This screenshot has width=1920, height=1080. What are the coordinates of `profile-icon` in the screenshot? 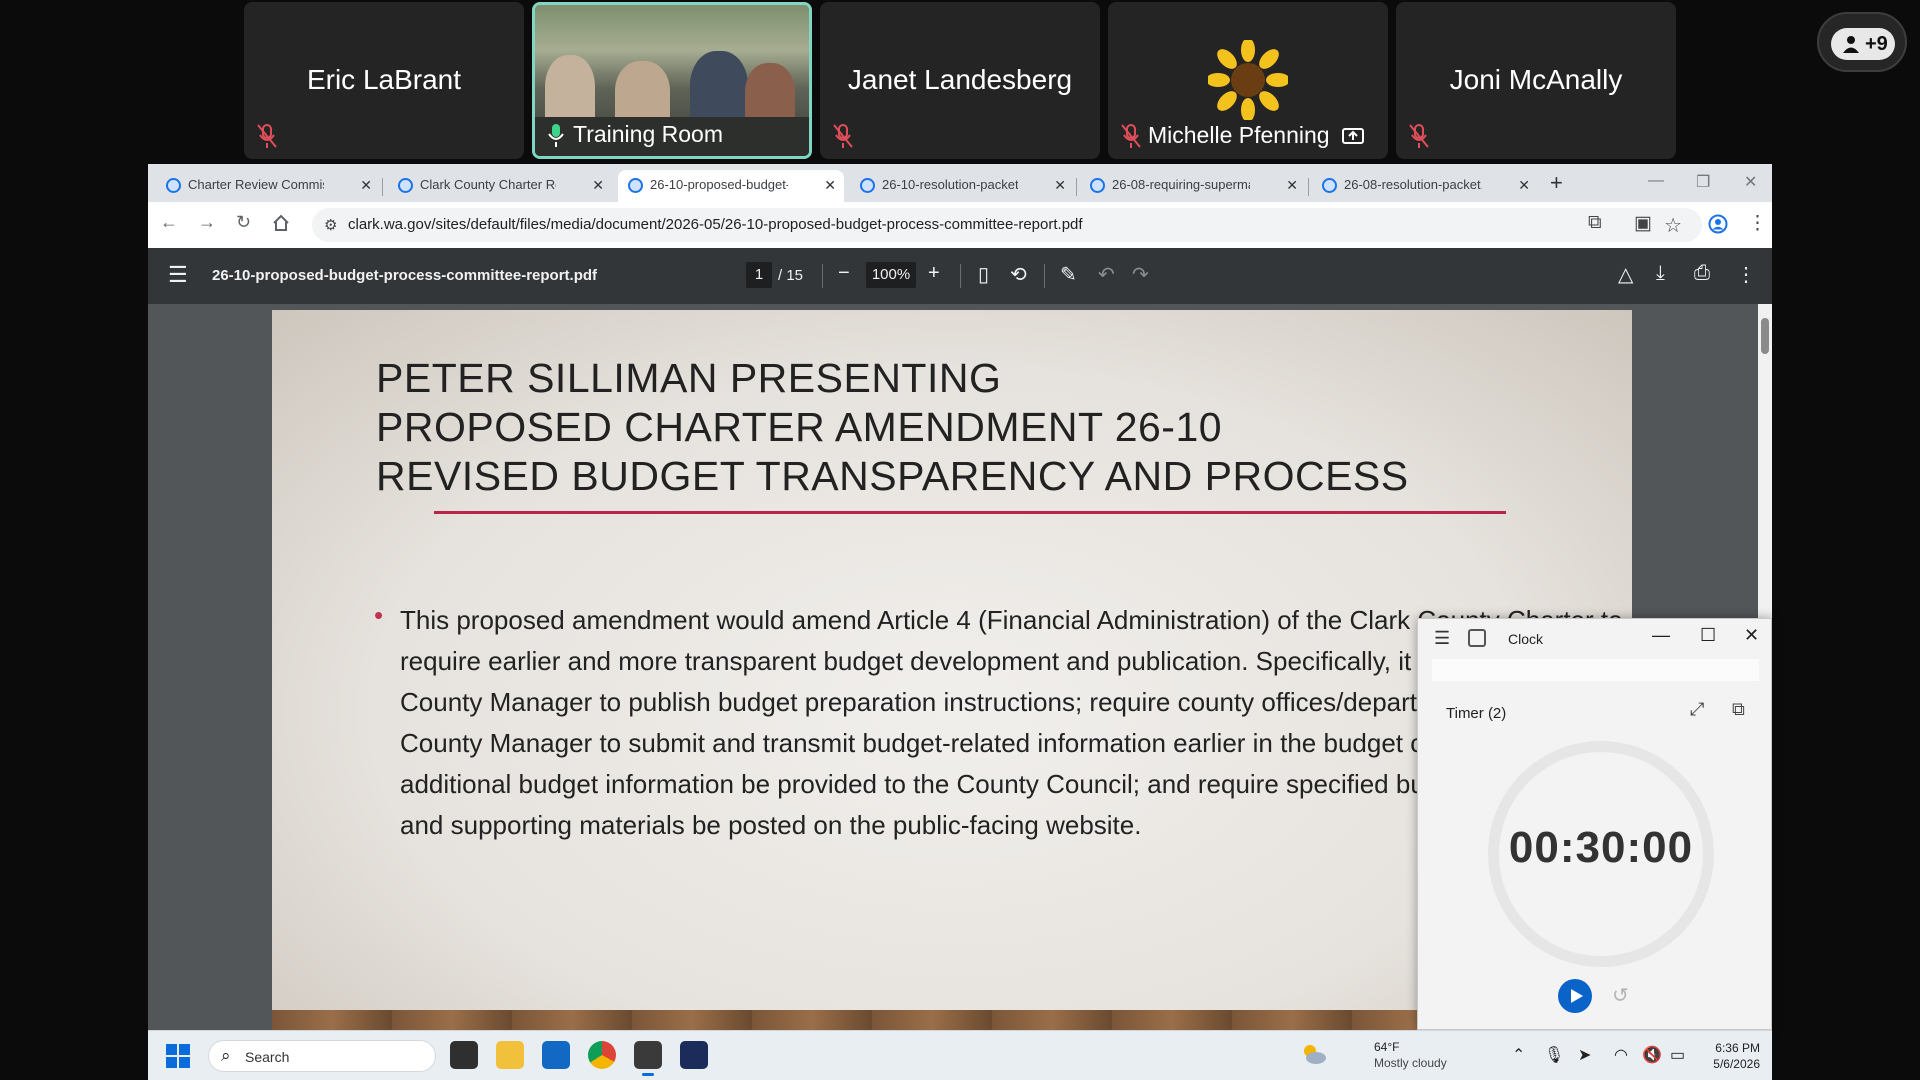 It's located at (1718, 224).